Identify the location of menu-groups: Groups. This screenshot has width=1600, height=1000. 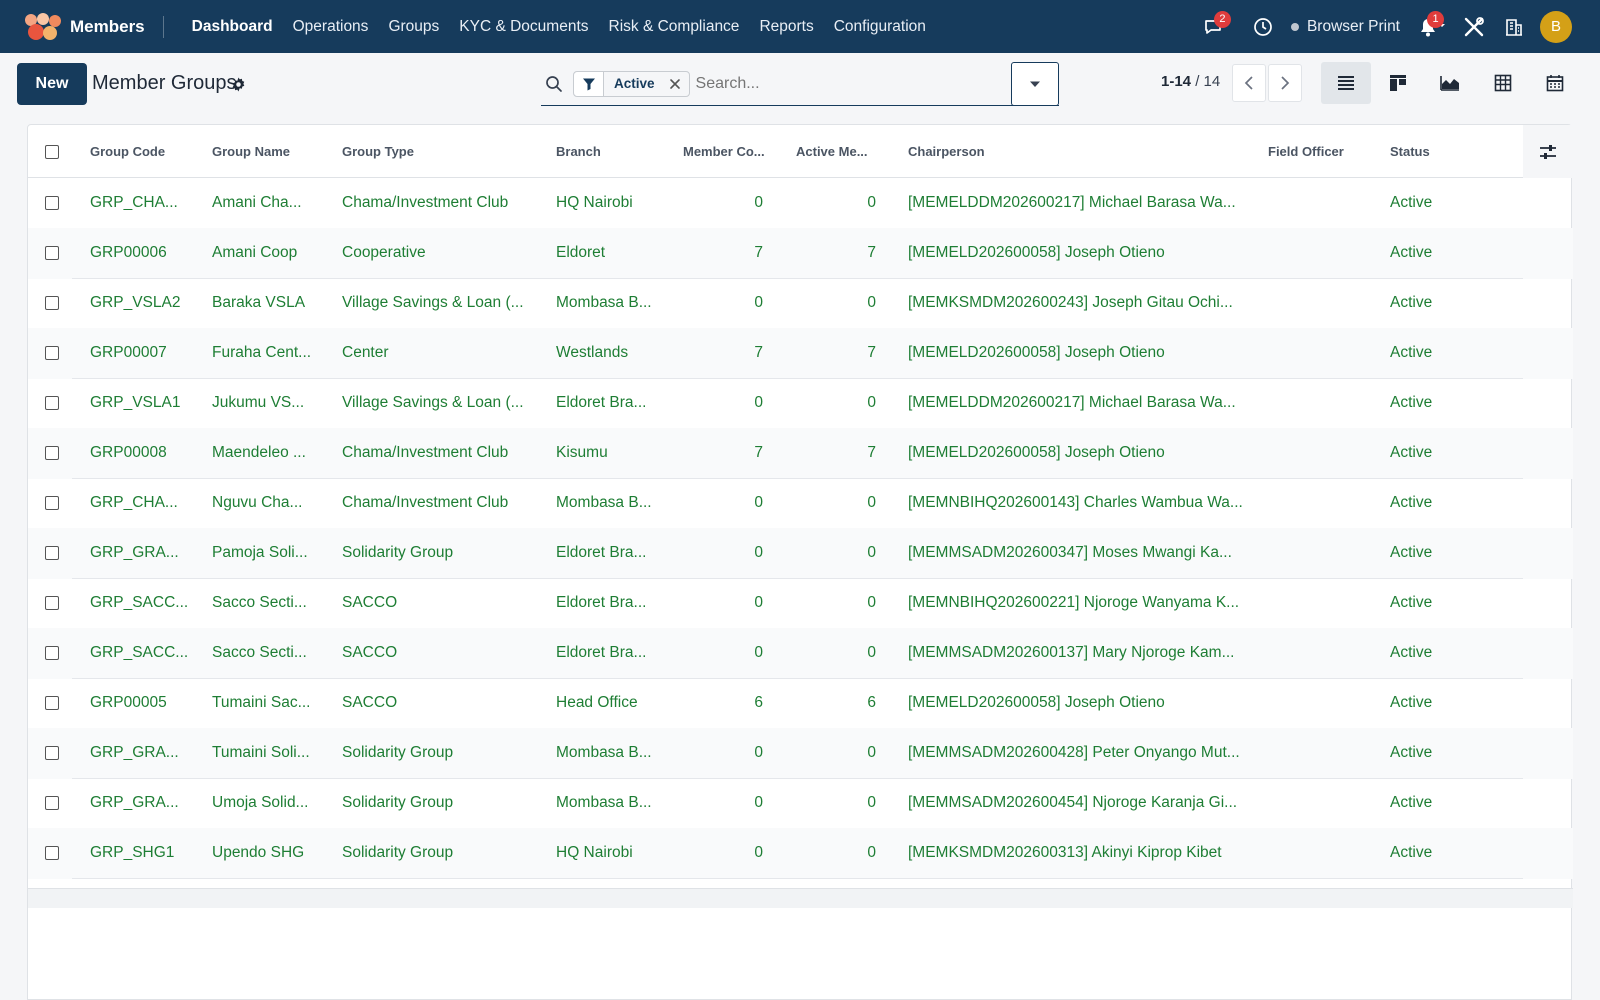
(413, 27).